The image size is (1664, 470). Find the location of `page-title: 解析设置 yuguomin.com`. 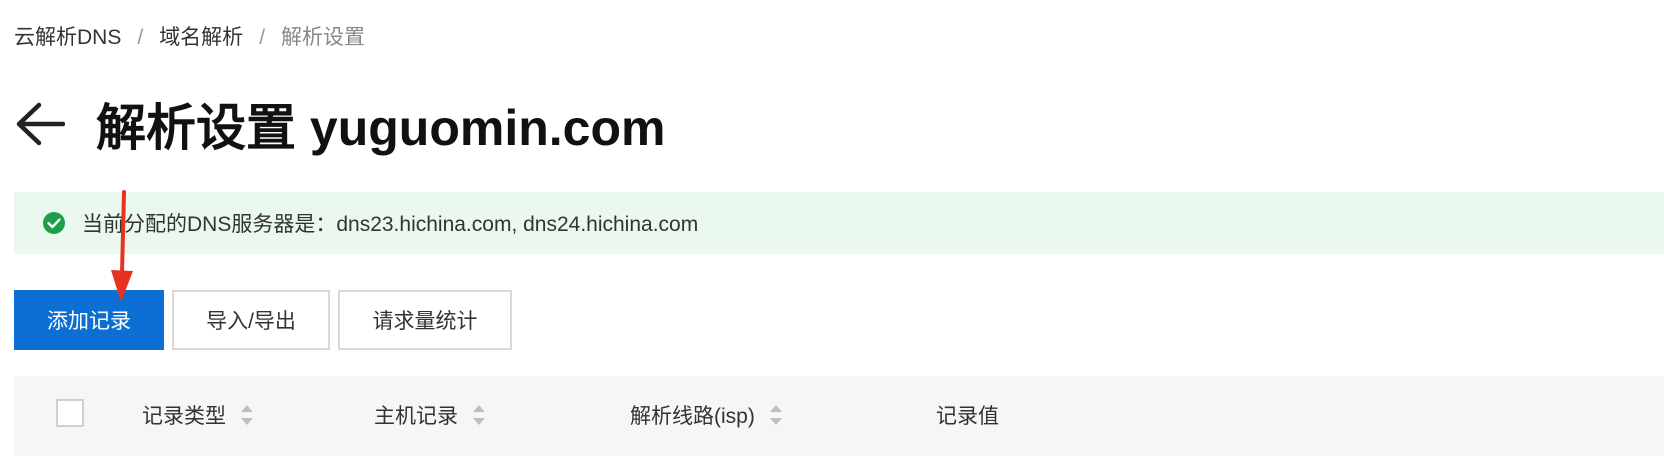

page-title: 解析设置 yuguomin.com is located at coordinates (381, 128).